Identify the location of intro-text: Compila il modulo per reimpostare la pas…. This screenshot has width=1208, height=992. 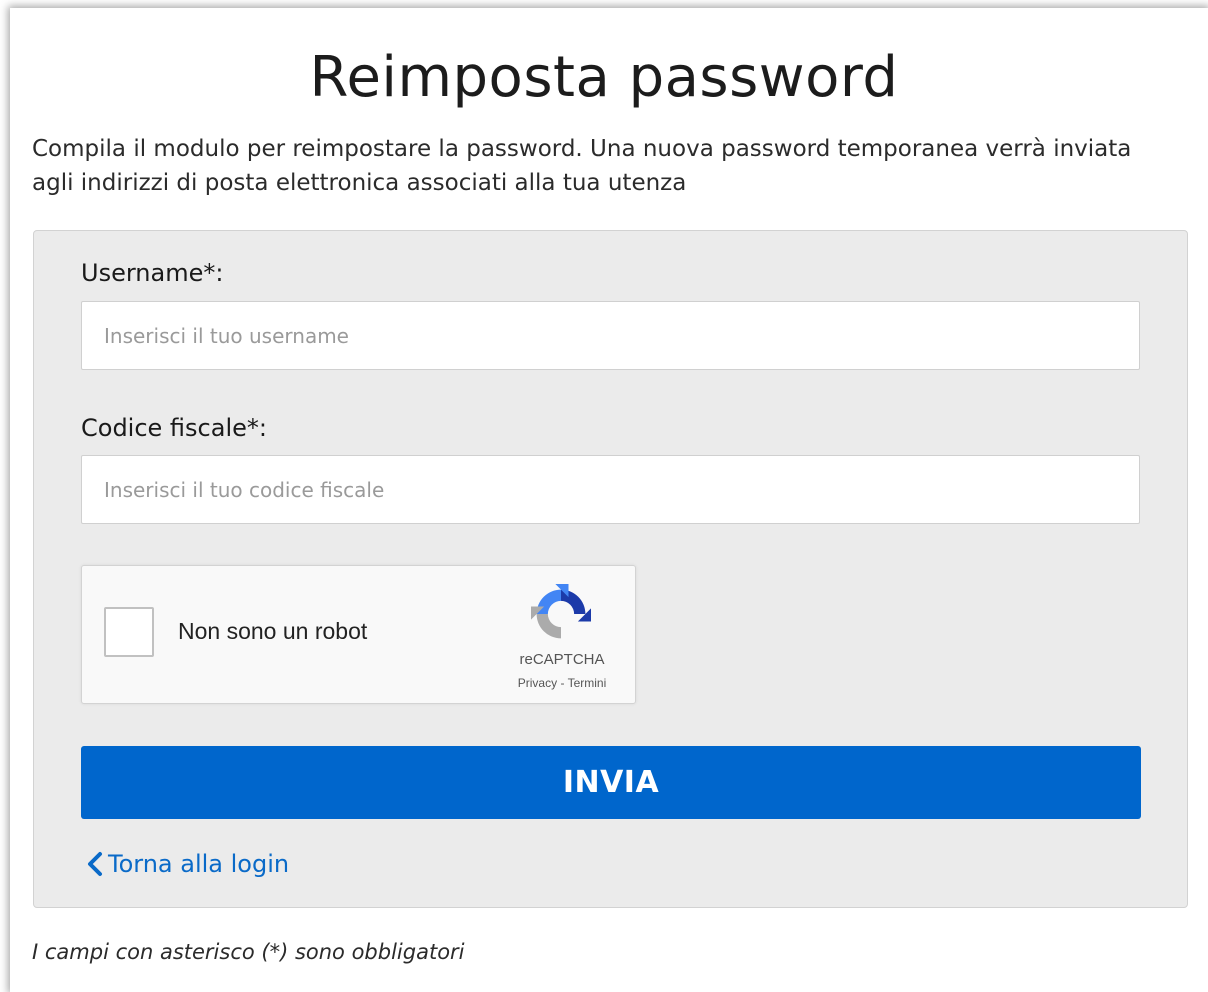
(582, 166).